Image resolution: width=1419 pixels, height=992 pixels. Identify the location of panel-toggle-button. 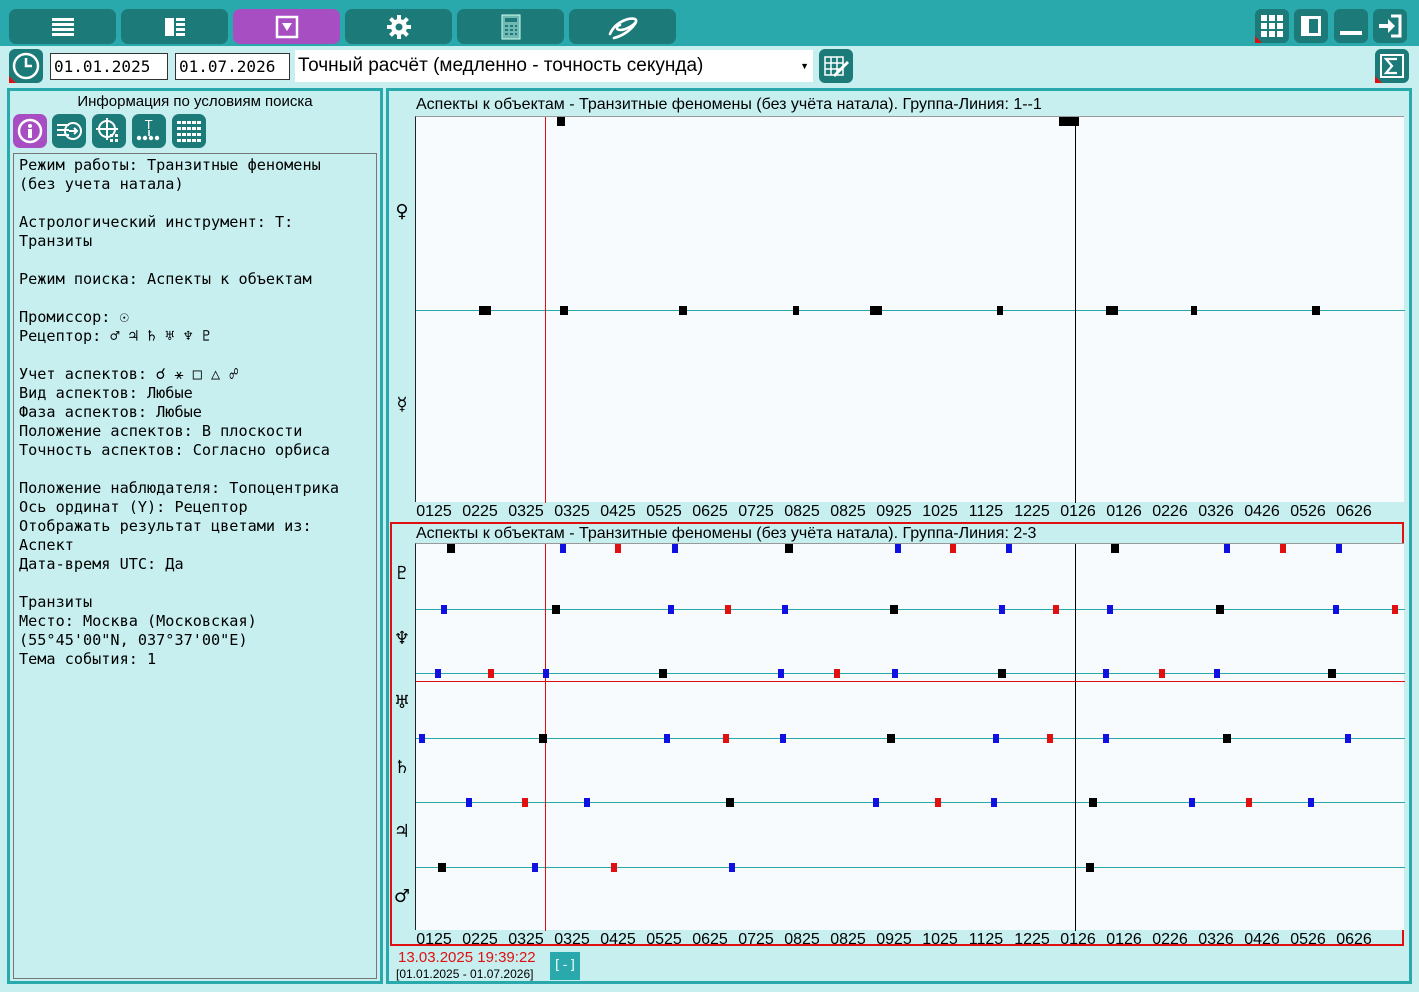
(1311, 26).